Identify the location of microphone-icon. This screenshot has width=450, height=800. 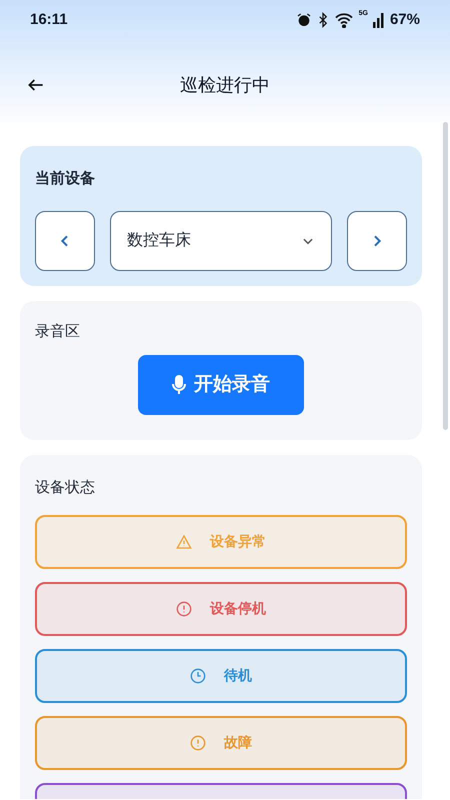
(179, 385).